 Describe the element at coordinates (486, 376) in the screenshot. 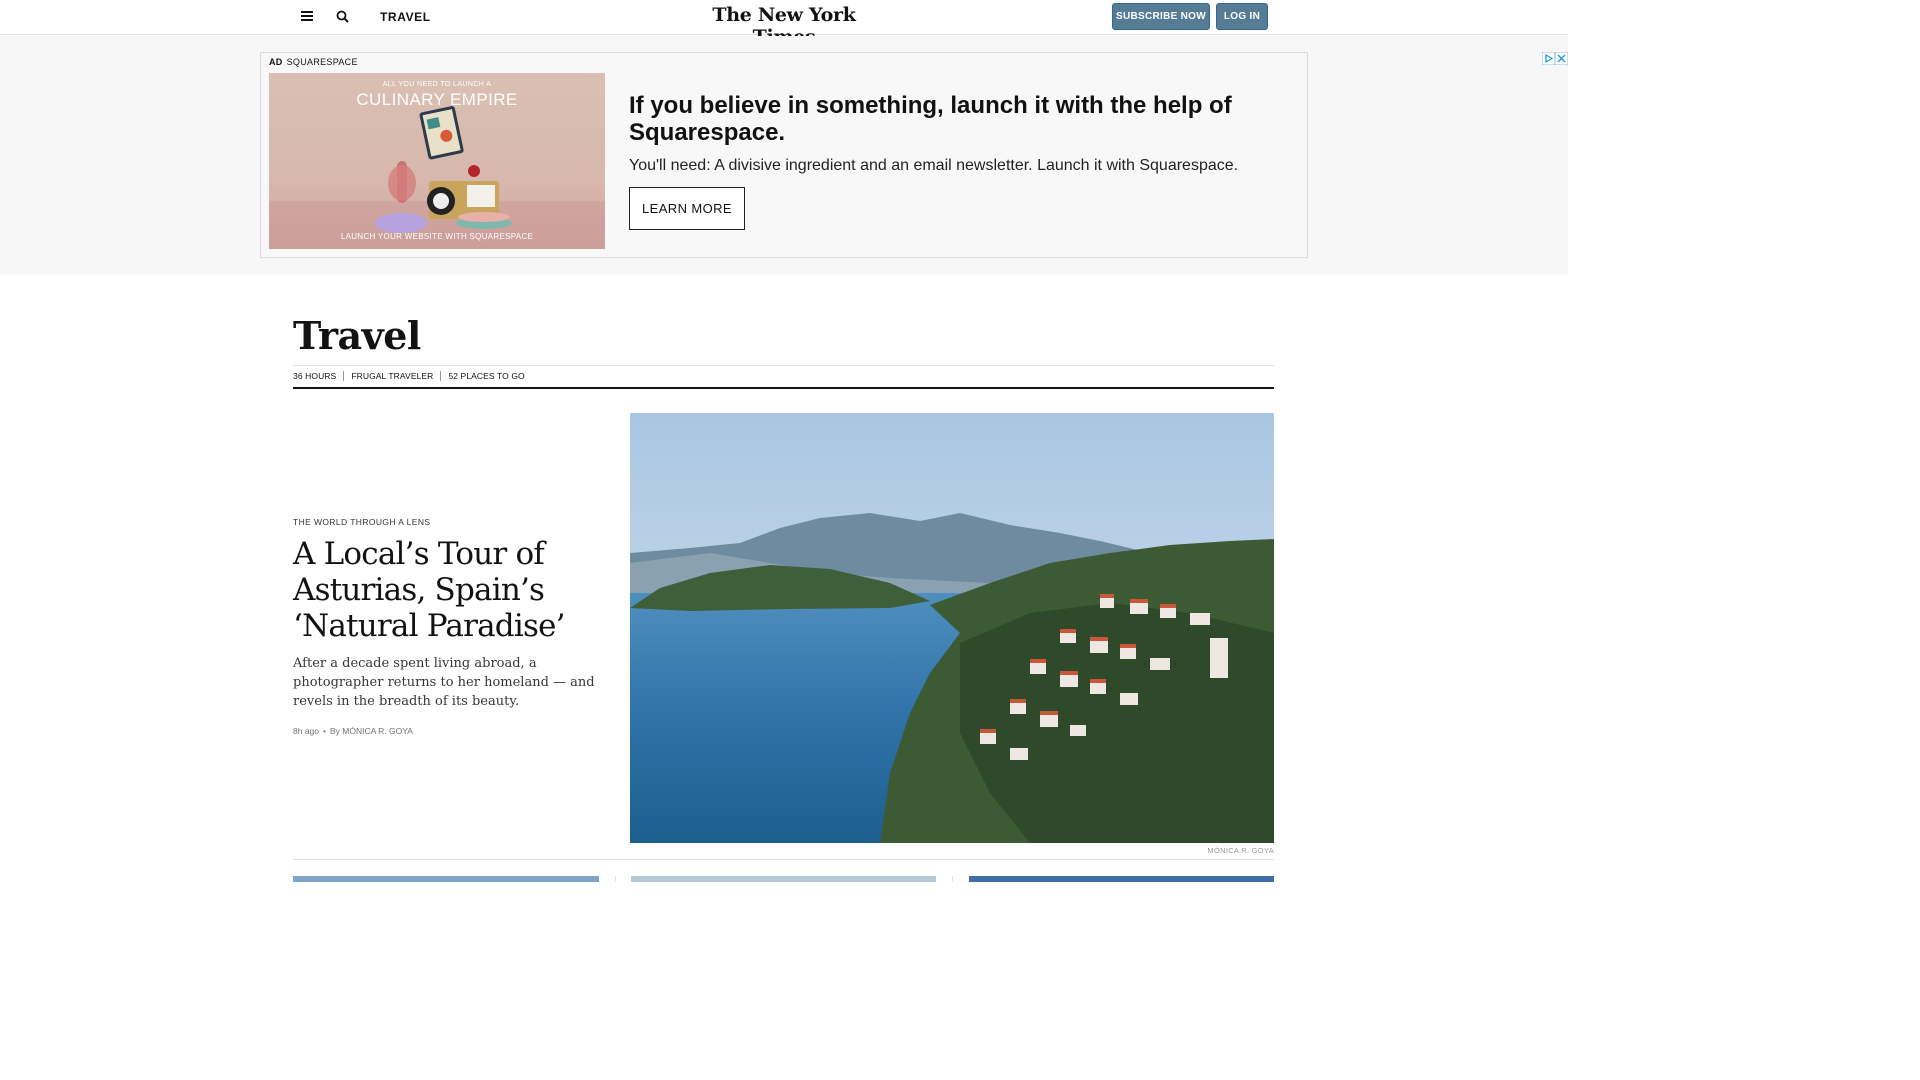

I see `subnav-52-places: 52 PLACES TO GO` at that location.